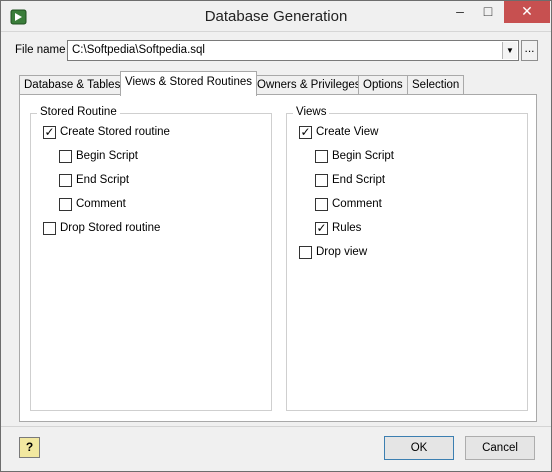  What do you see at coordinates (276, 426) in the screenshot?
I see `footer-separator` at bounding box center [276, 426].